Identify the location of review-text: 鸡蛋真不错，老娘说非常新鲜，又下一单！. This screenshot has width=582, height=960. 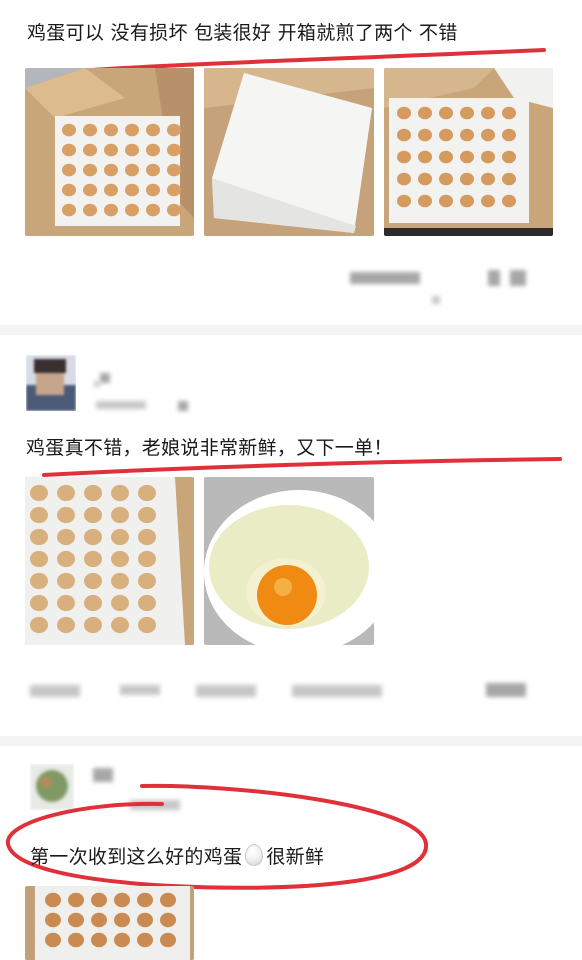
(209, 448).